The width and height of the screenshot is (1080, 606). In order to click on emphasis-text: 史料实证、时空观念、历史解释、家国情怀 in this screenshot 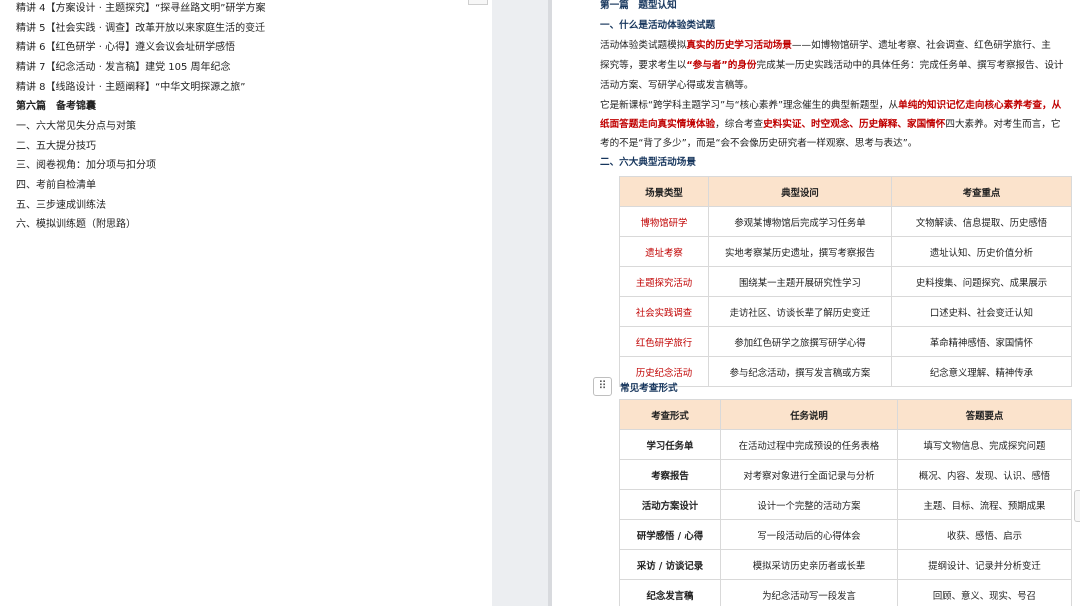, I will do `click(854, 124)`.